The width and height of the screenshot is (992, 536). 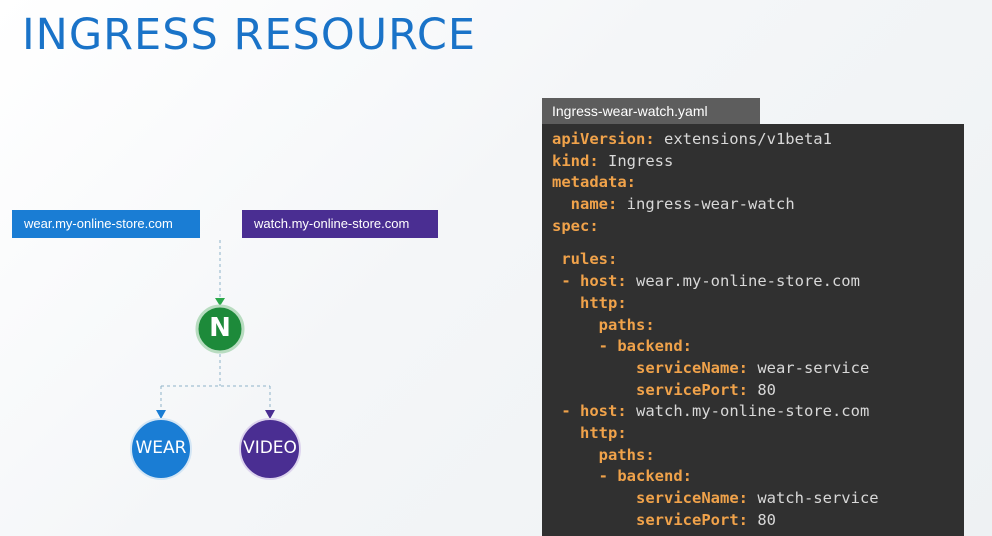 I want to click on code-line: name: ingress-wear-watch, so click(x=758, y=205).